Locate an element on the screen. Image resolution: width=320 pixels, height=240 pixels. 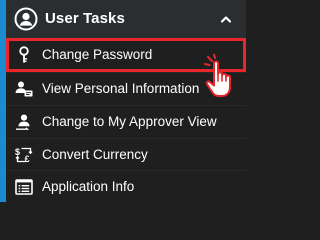
menu-item-label: Change Password is located at coordinates (97, 54).